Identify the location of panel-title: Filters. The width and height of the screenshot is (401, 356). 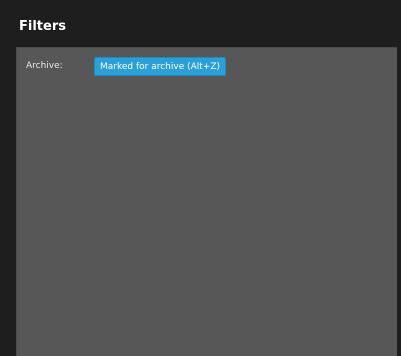
(42, 26).